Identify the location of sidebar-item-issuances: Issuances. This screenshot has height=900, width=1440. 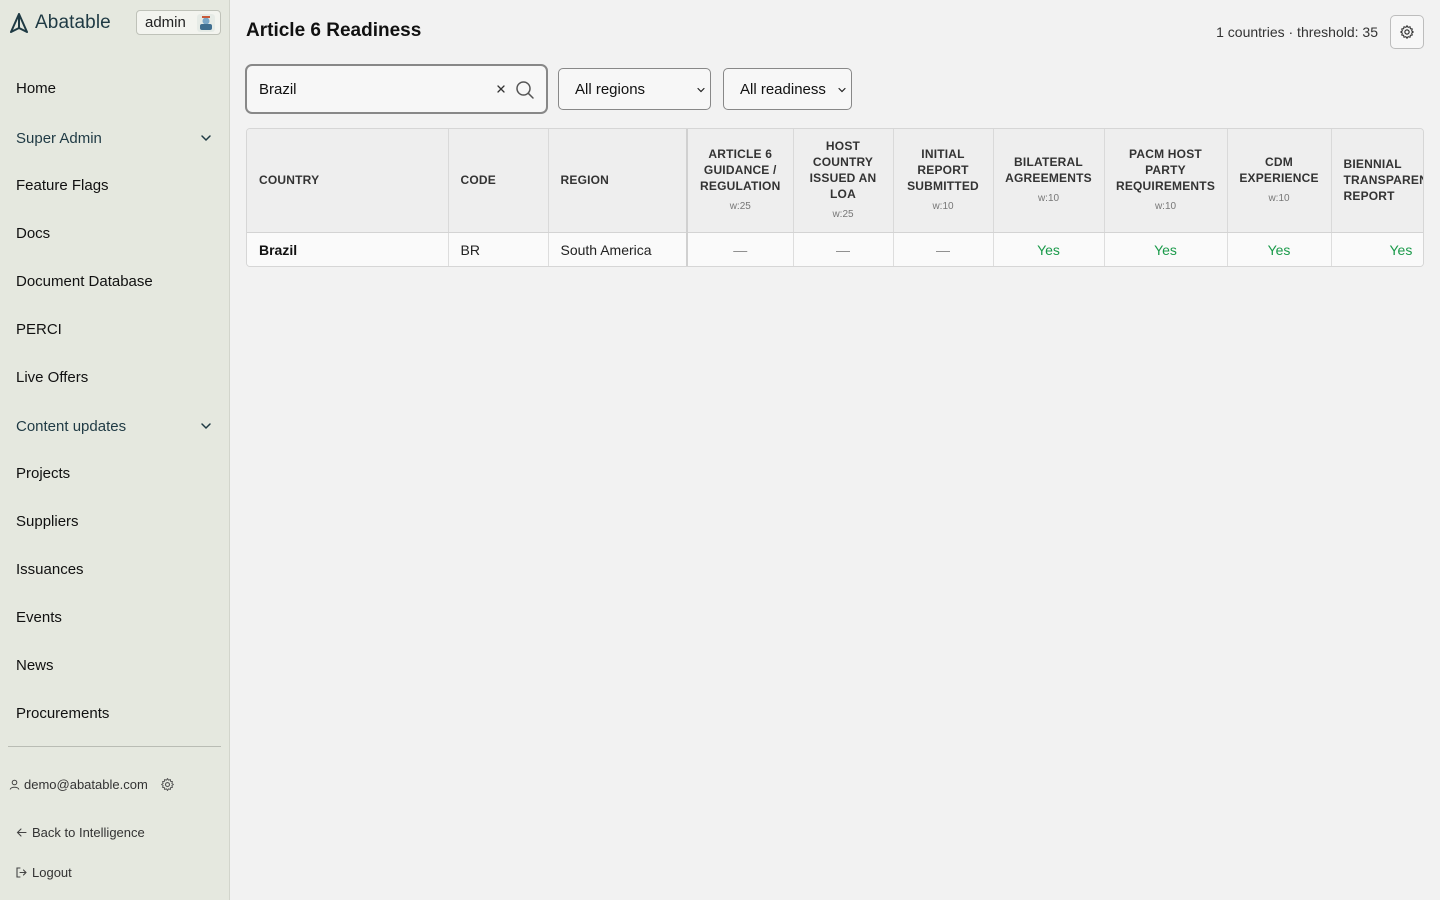
(114, 569).